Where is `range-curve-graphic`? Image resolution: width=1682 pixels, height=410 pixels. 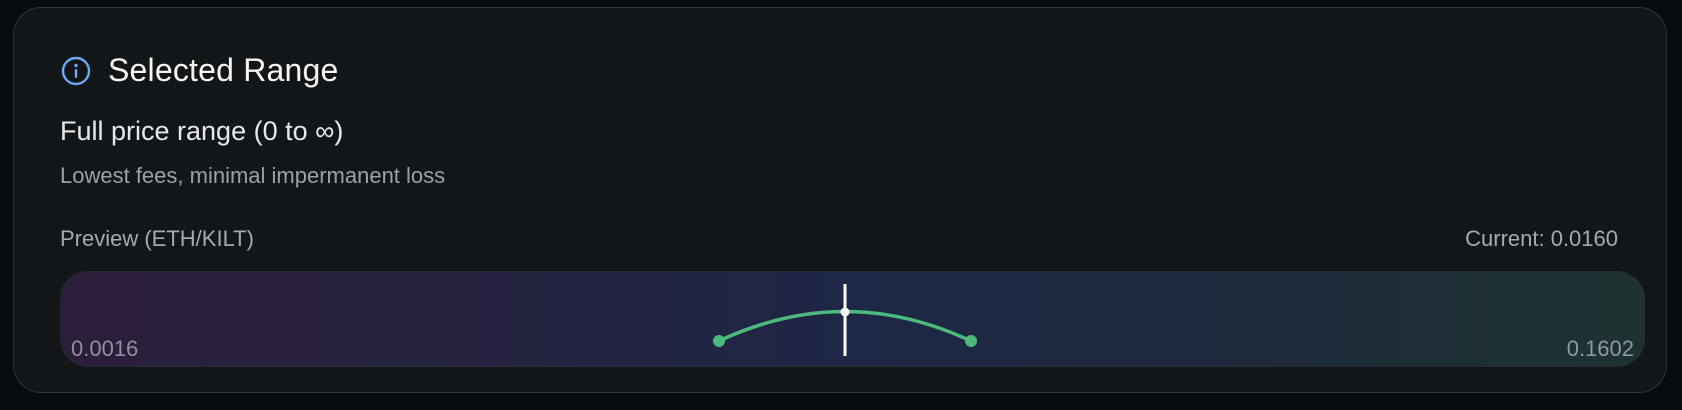
range-curve-graphic is located at coordinates (845, 320).